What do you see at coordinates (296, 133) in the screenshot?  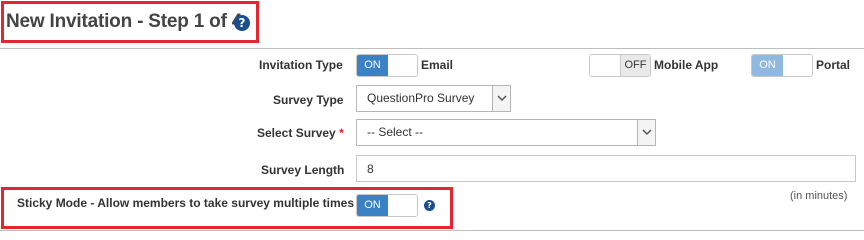 I see `select-survey-label-text: Select Survey` at bounding box center [296, 133].